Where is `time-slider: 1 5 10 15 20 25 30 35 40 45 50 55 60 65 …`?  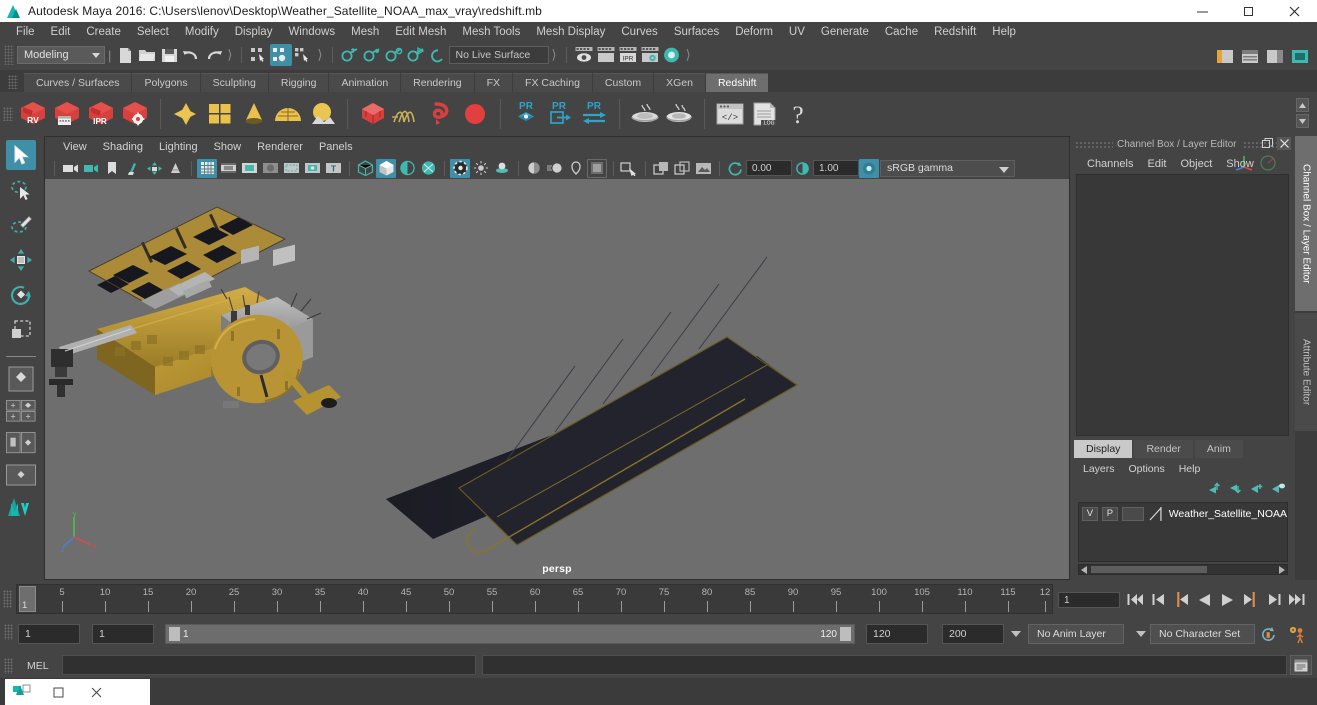 time-slider: 1 5 10 15 20 25 30 35 40 45 50 55 60 65 … is located at coordinates (534, 599).